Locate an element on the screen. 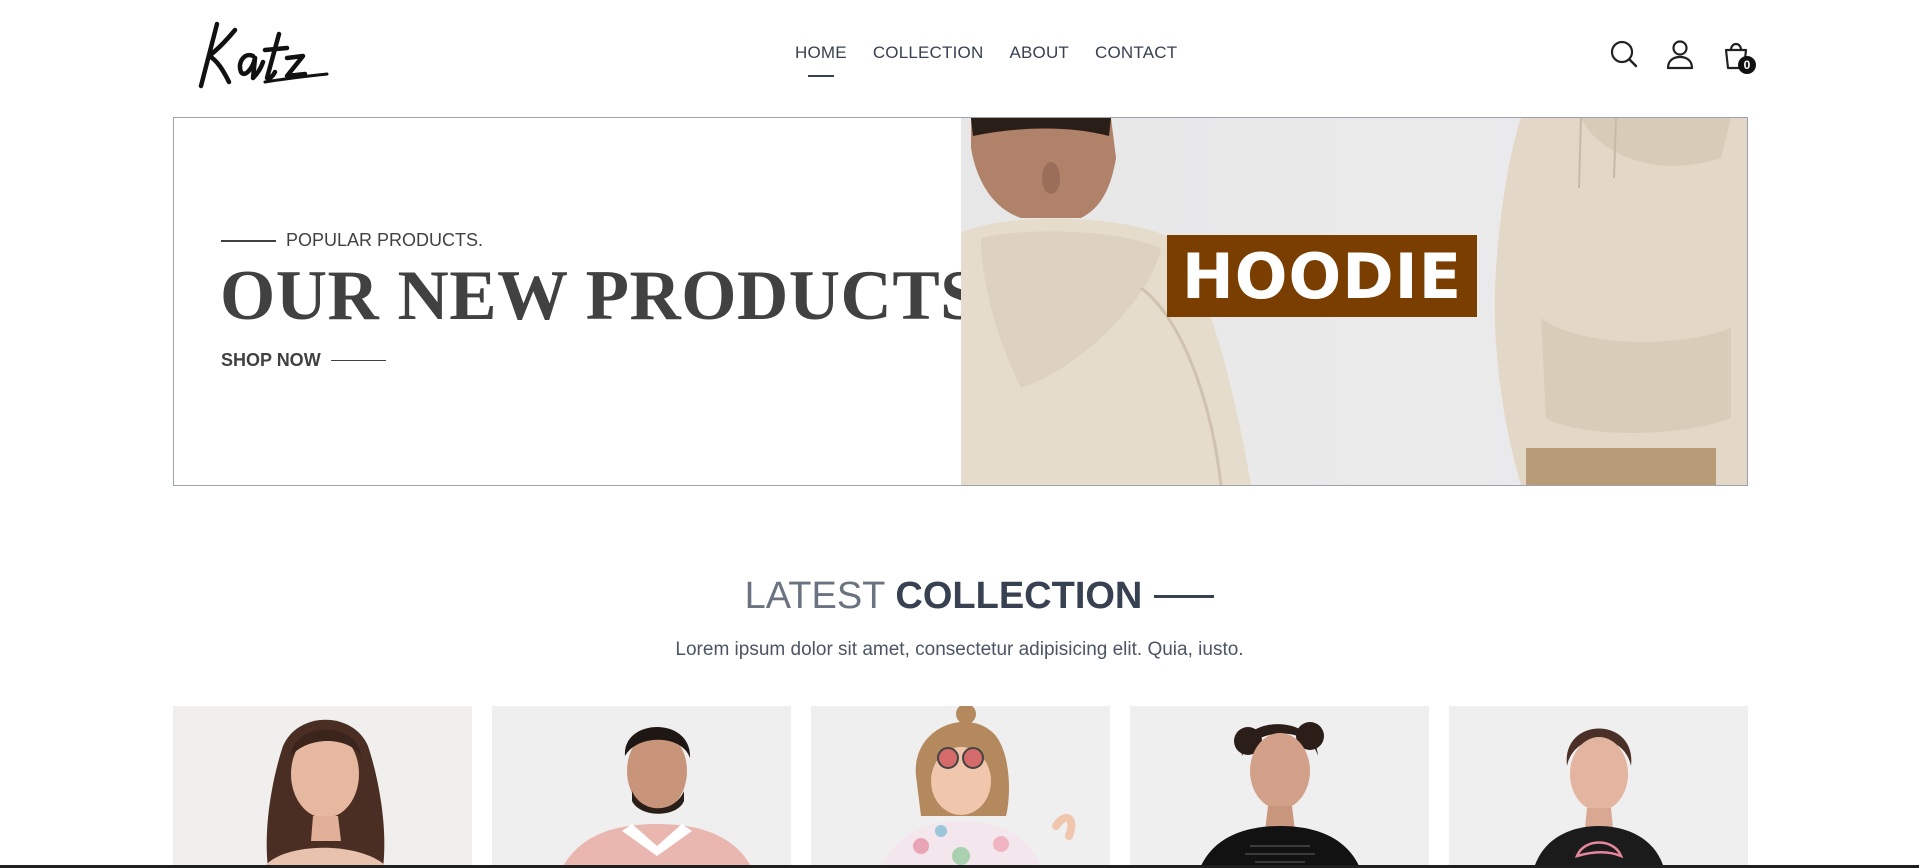 Image resolution: width=1919 pixels, height=868 pixels. heading-bold: COLLECTION is located at coordinates (1019, 596).